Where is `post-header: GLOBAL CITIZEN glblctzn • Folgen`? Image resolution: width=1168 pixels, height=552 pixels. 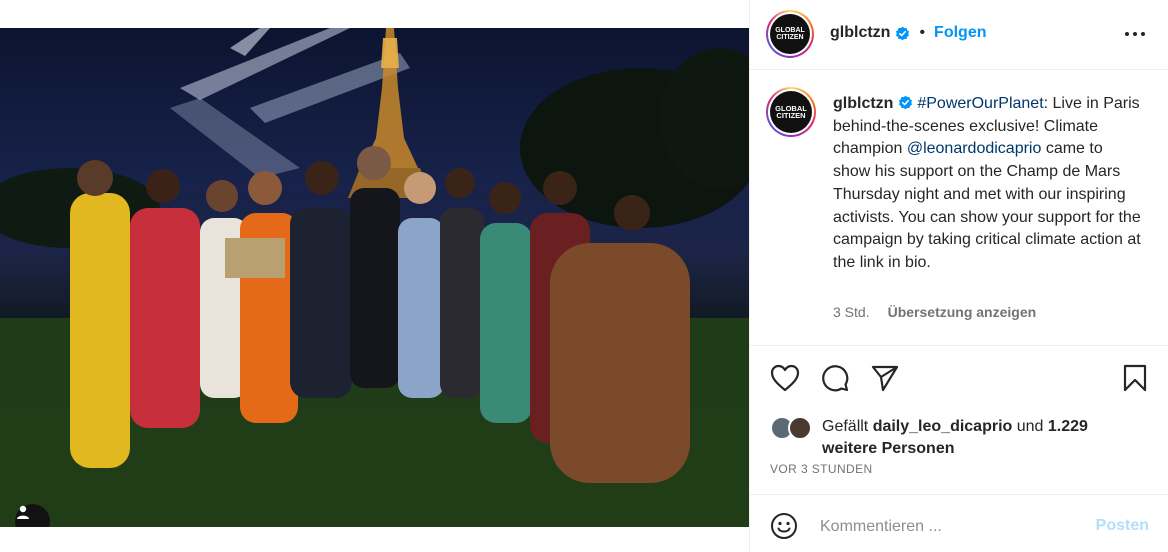
post-header: GLOBAL CITIZEN glblctzn • Folgen is located at coordinates (959, 35).